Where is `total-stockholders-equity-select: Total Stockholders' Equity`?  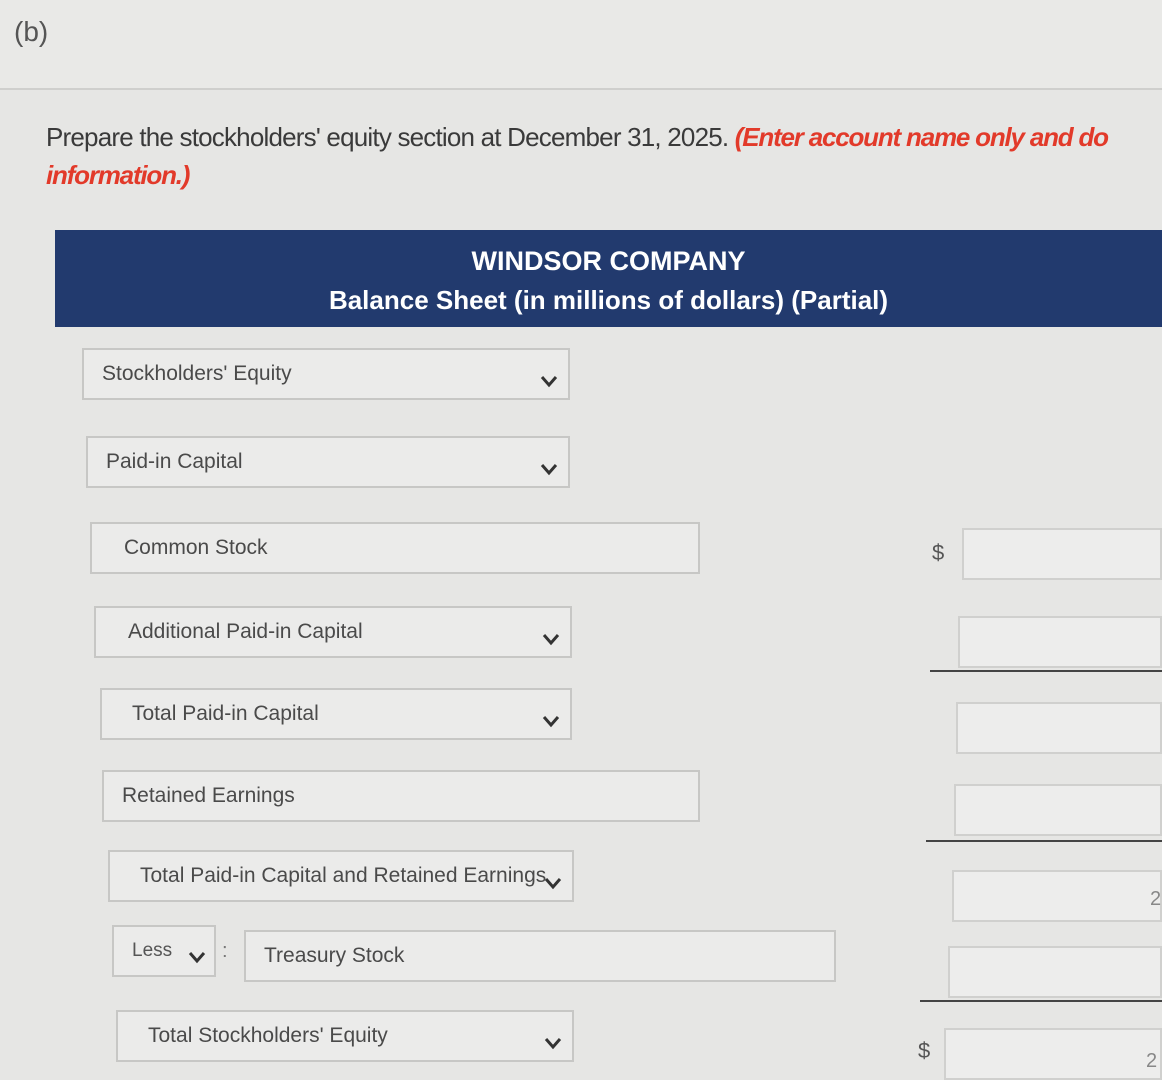 total-stockholders-equity-select: Total Stockholders' Equity is located at coordinates (345, 1036).